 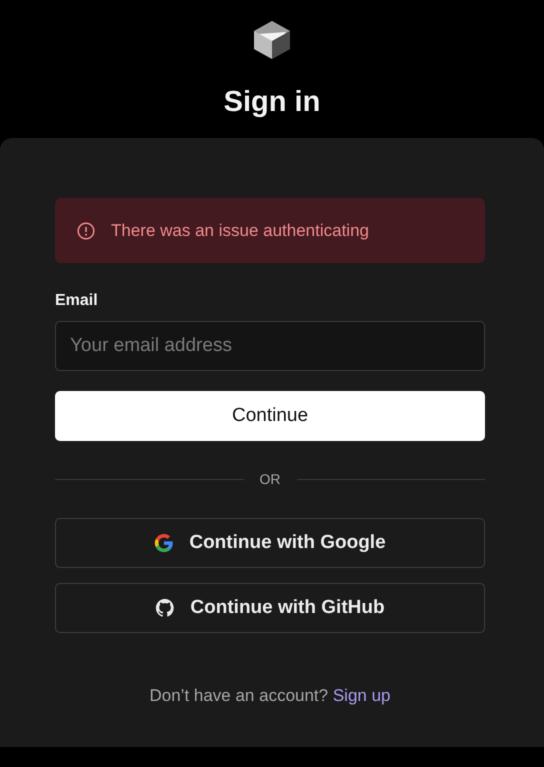 I want to click on error-message: There was an issue authenticating, so click(x=240, y=230).